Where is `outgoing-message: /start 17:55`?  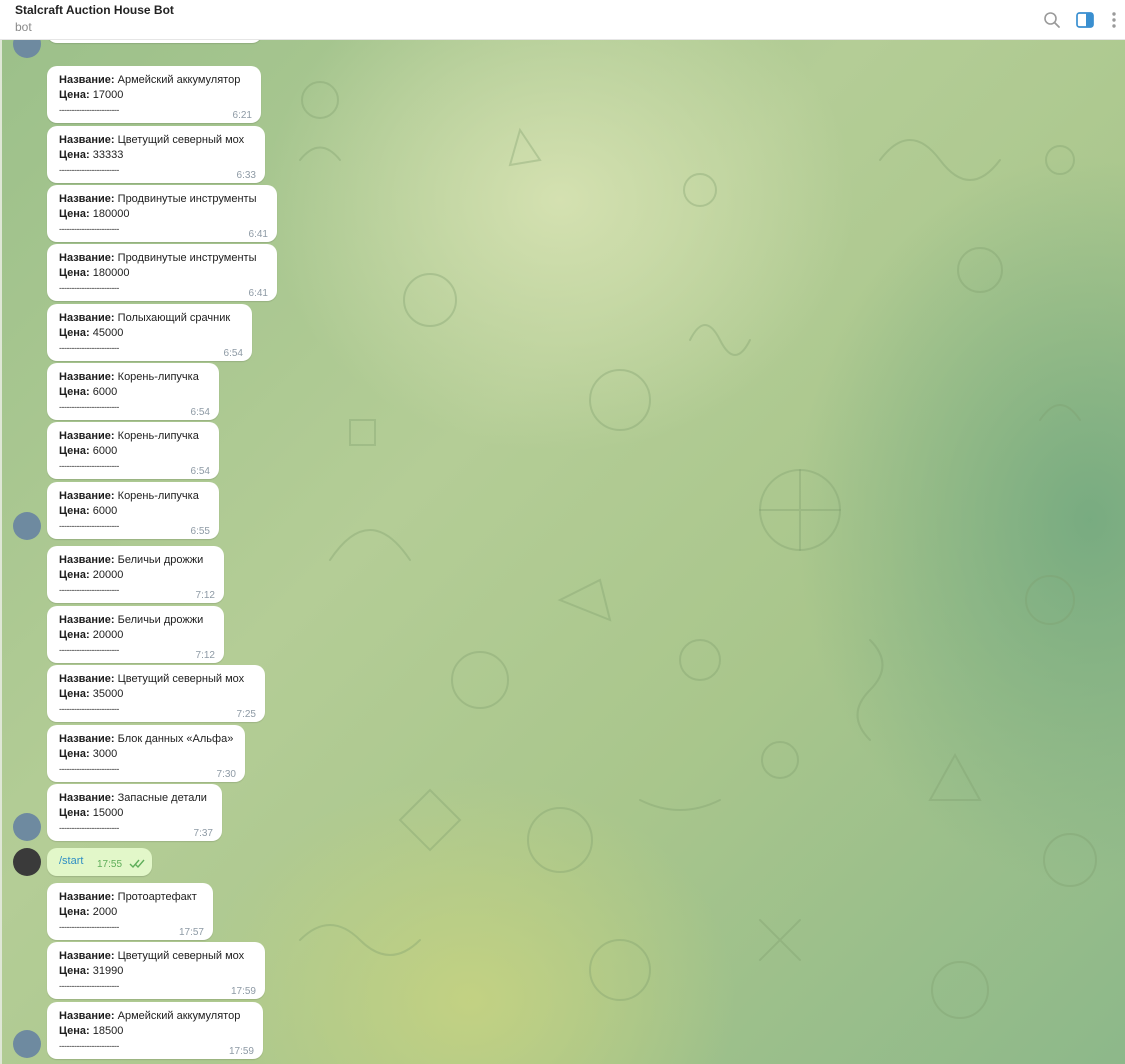 outgoing-message: /start 17:55 is located at coordinates (99, 862).